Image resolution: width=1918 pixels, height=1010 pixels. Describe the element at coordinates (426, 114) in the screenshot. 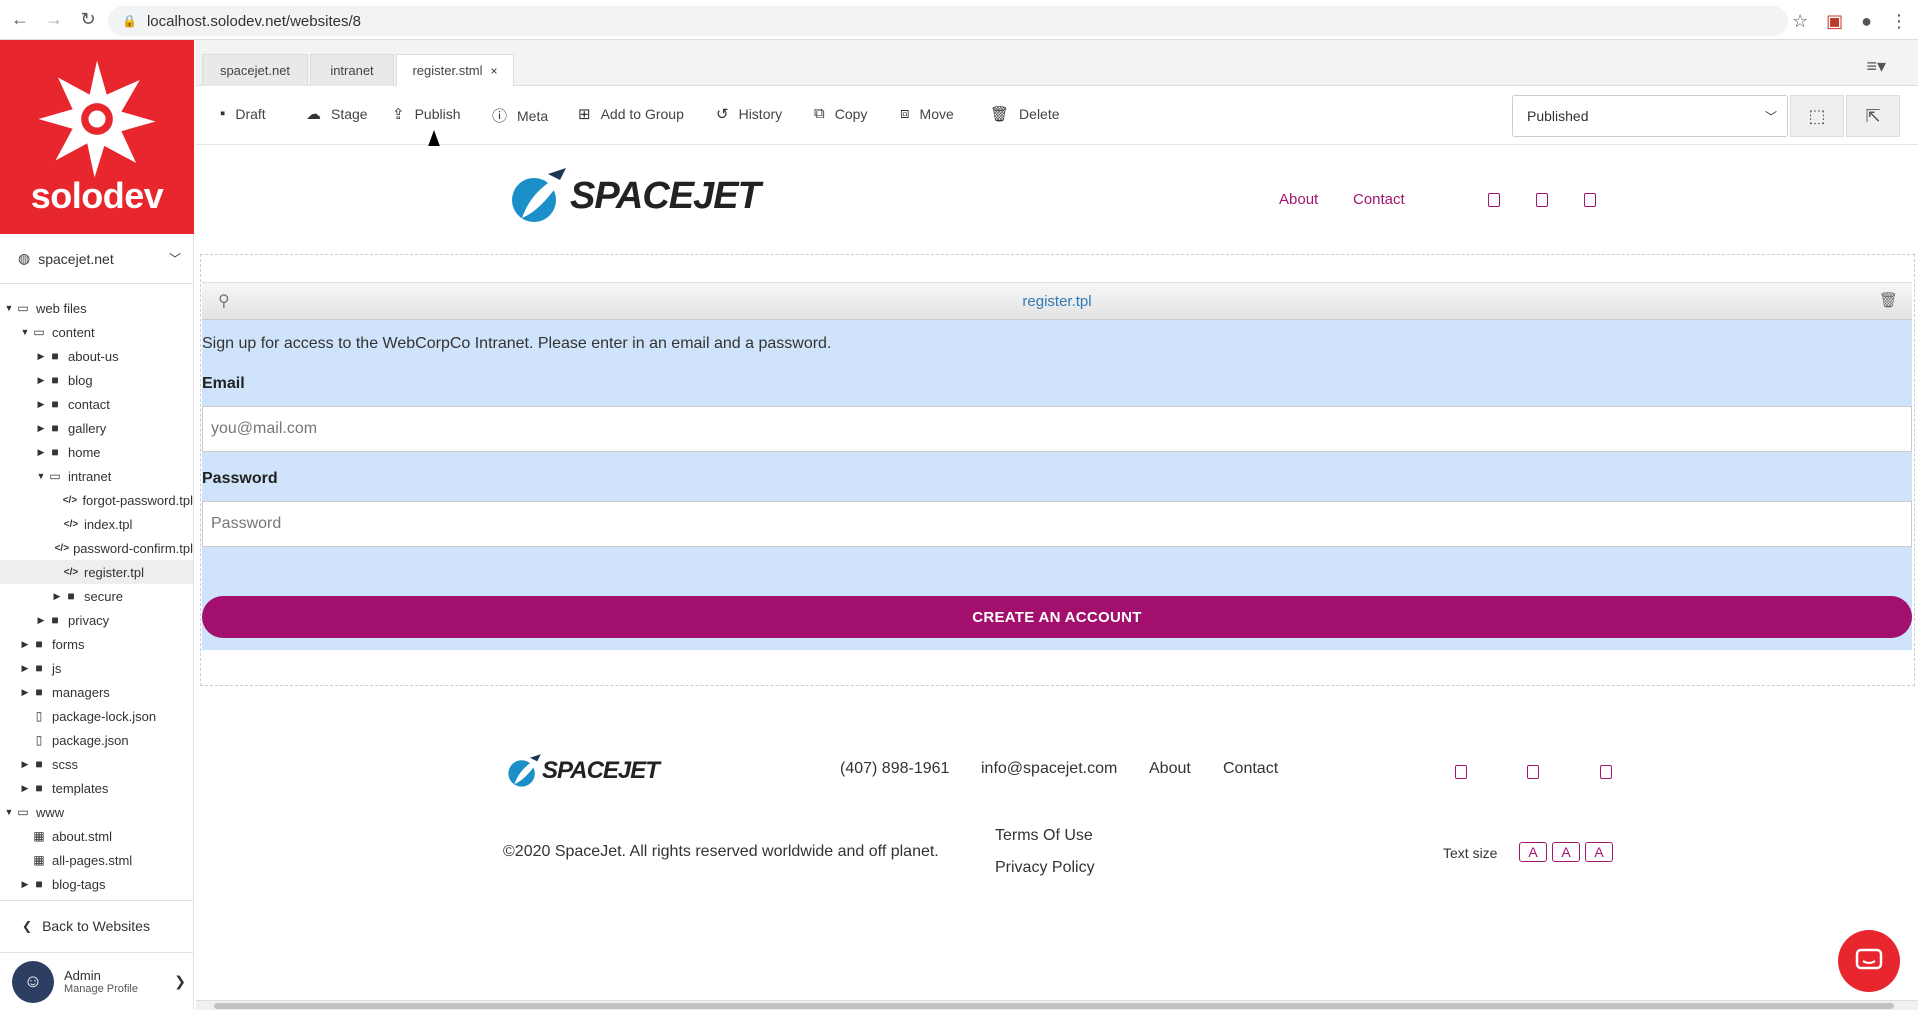

I see `publish-button: ⇪ Publish` at that location.